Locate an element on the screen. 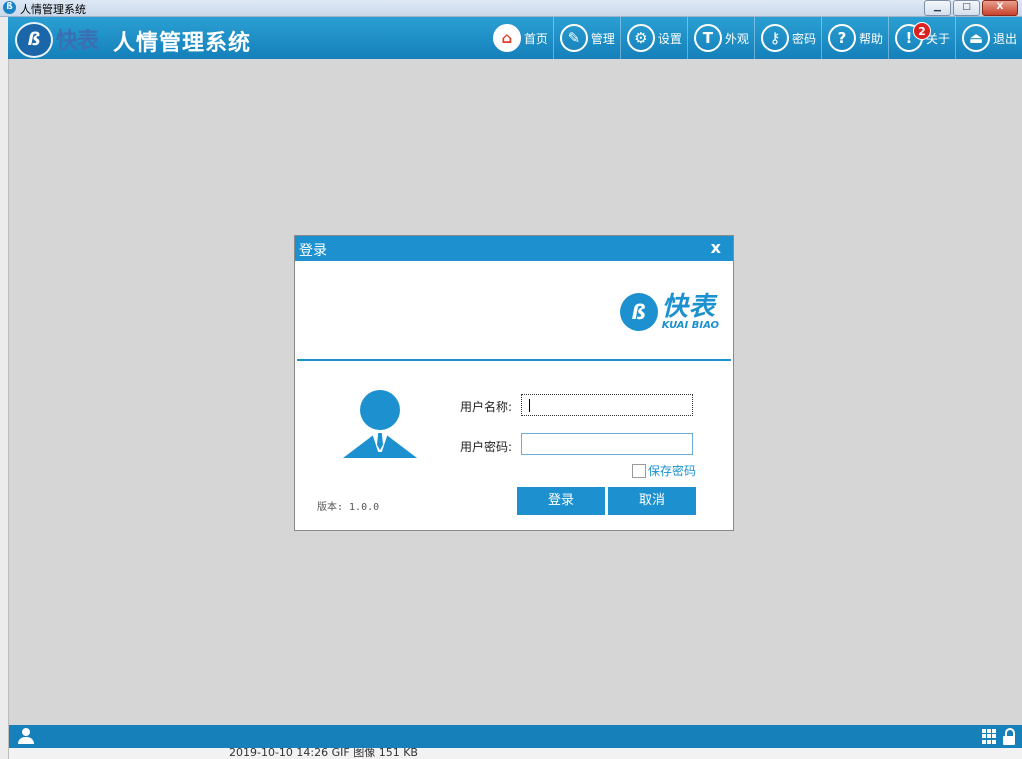 Image resolution: width=1022 pixels, height=759 pixels. nav-label: 退出 is located at coordinates (1004, 38).